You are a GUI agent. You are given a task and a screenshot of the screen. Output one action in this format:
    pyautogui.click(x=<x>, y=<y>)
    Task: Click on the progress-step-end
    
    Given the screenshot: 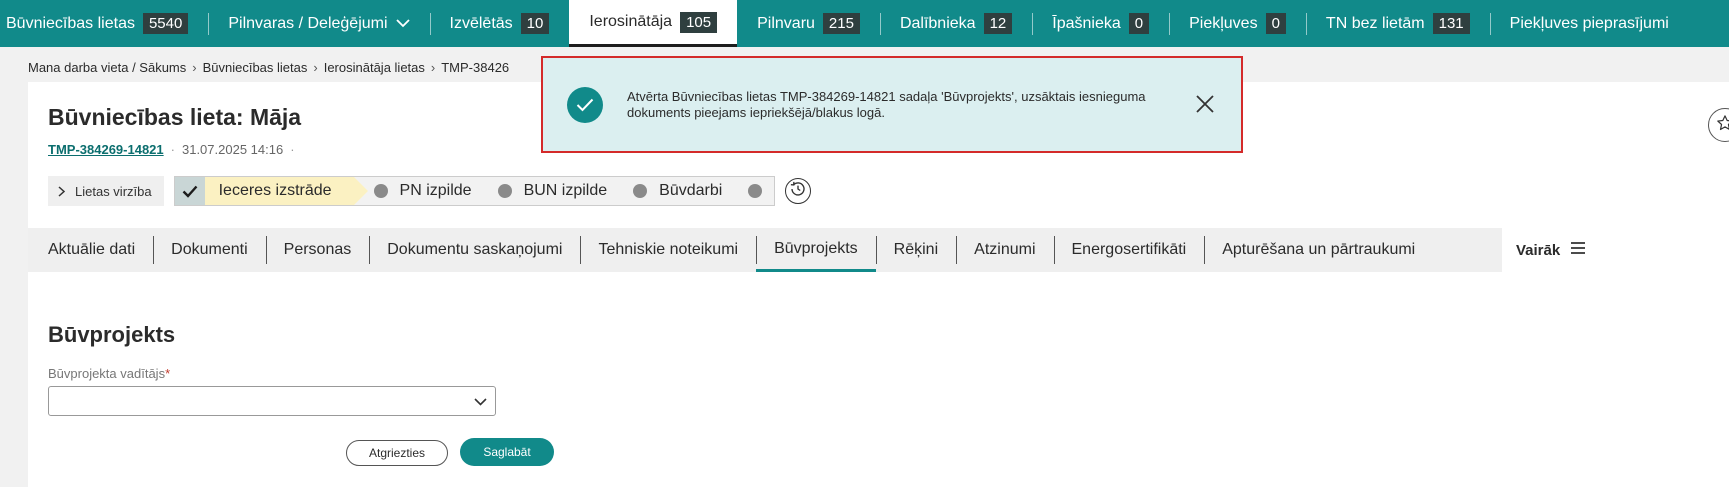 What is the action you would take?
    pyautogui.click(x=756, y=191)
    